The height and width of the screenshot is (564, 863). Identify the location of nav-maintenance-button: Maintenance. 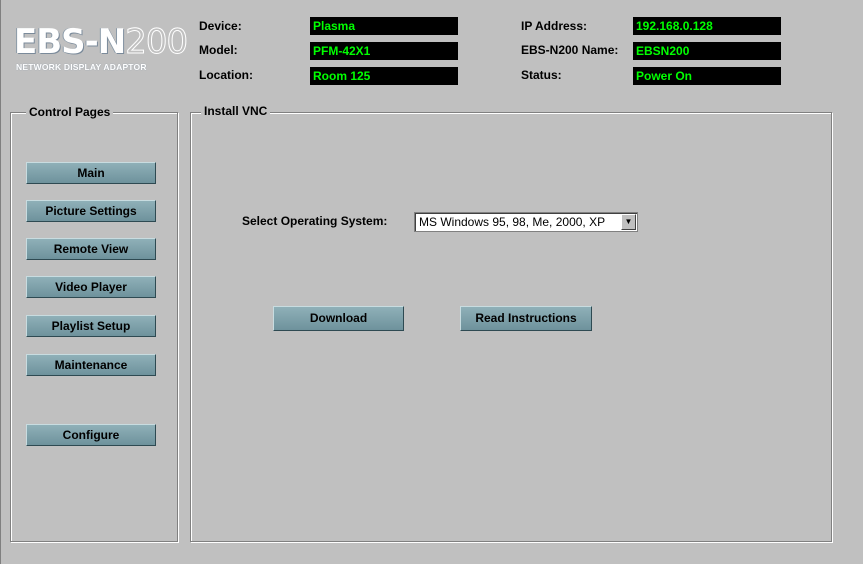
(91, 365).